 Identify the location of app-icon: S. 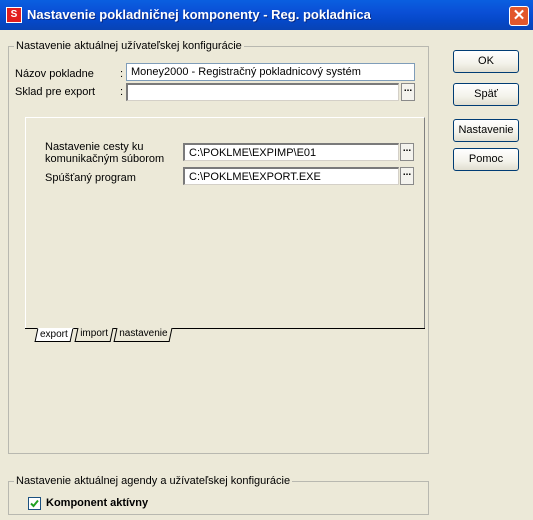
(14, 15).